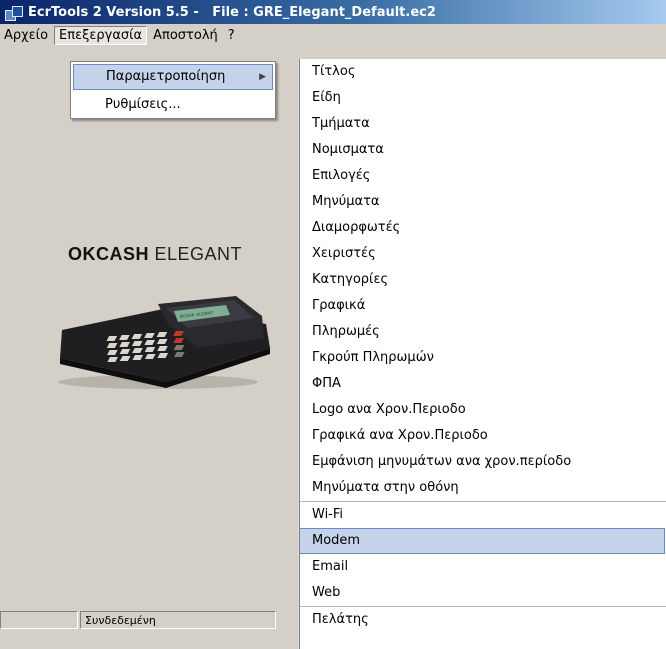  What do you see at coordinates (483, 488) in the screenshot?
I see `submenu-item-screen-messages: Μηνύματα στην οθόνη` at bounding box center [483, 488].